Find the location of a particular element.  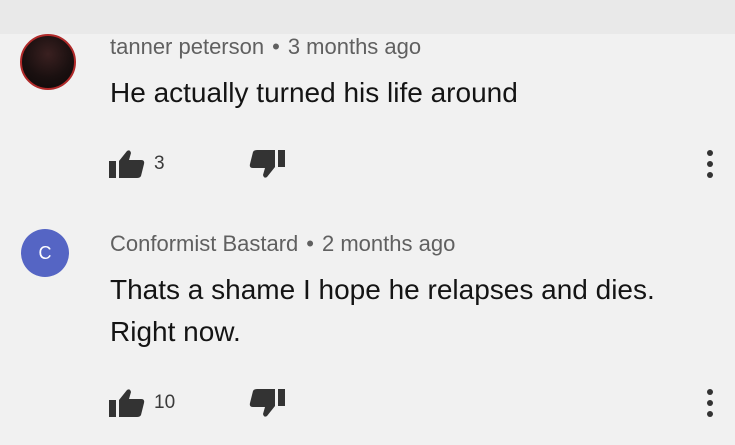

avatar-letter: C is located at coordinates (45, 252).